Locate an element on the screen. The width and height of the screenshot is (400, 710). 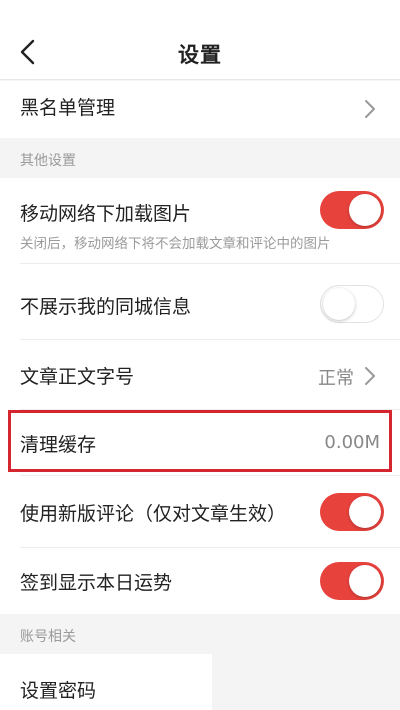
font-size-label: 文章正文字号 is located at coordinates (77, 377).